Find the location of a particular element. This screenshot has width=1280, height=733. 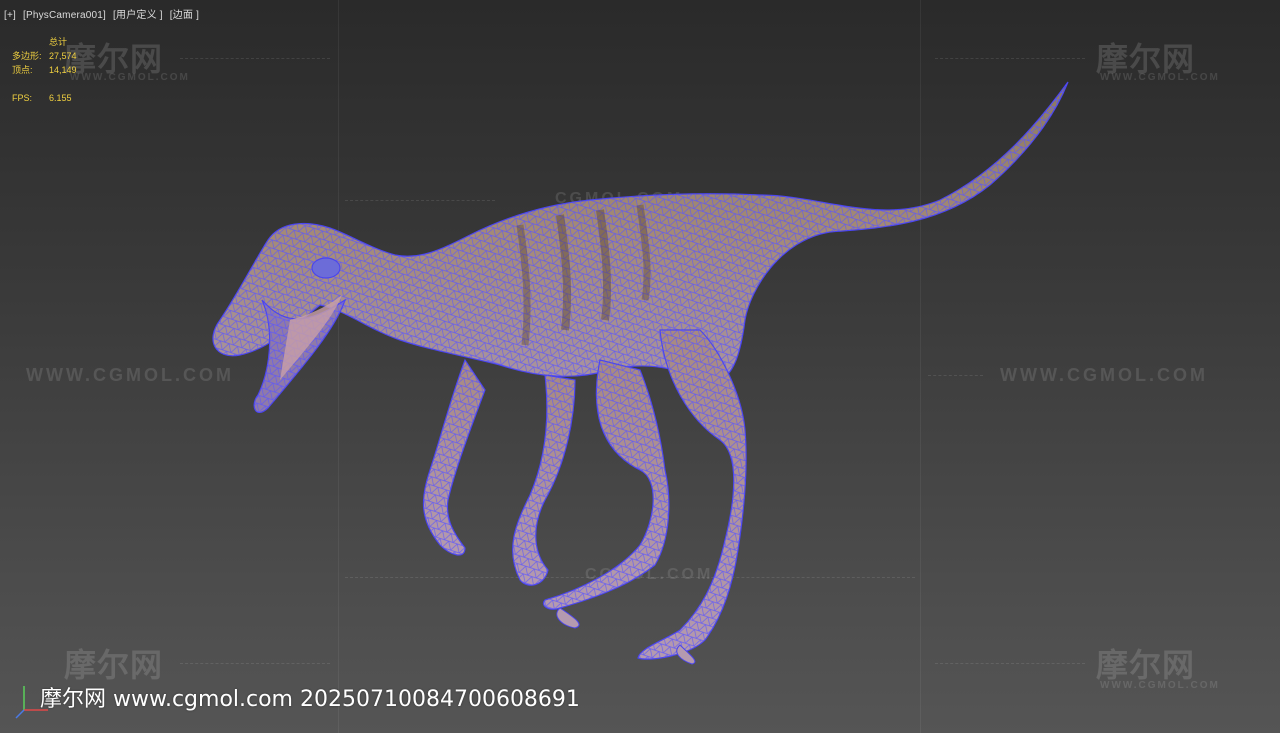

vertices-value: 14,149 is located at coordinates (63, 70).